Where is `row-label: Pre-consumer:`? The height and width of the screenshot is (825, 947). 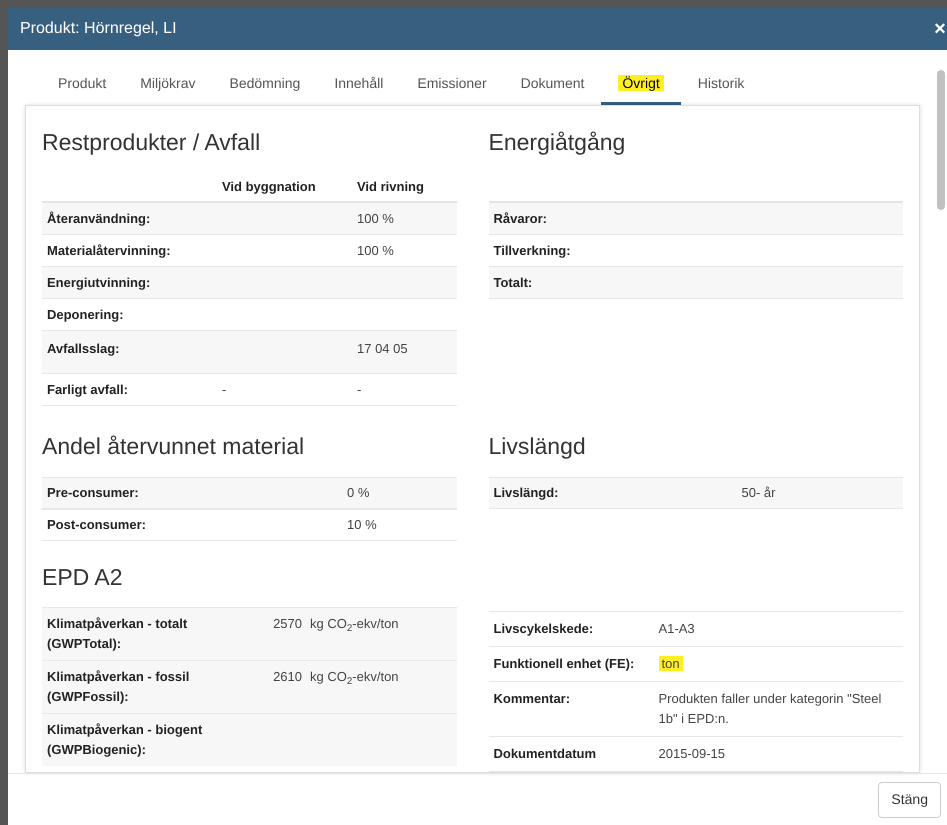
row-label: Pre-consumer: is located at coordinates (93, 492).